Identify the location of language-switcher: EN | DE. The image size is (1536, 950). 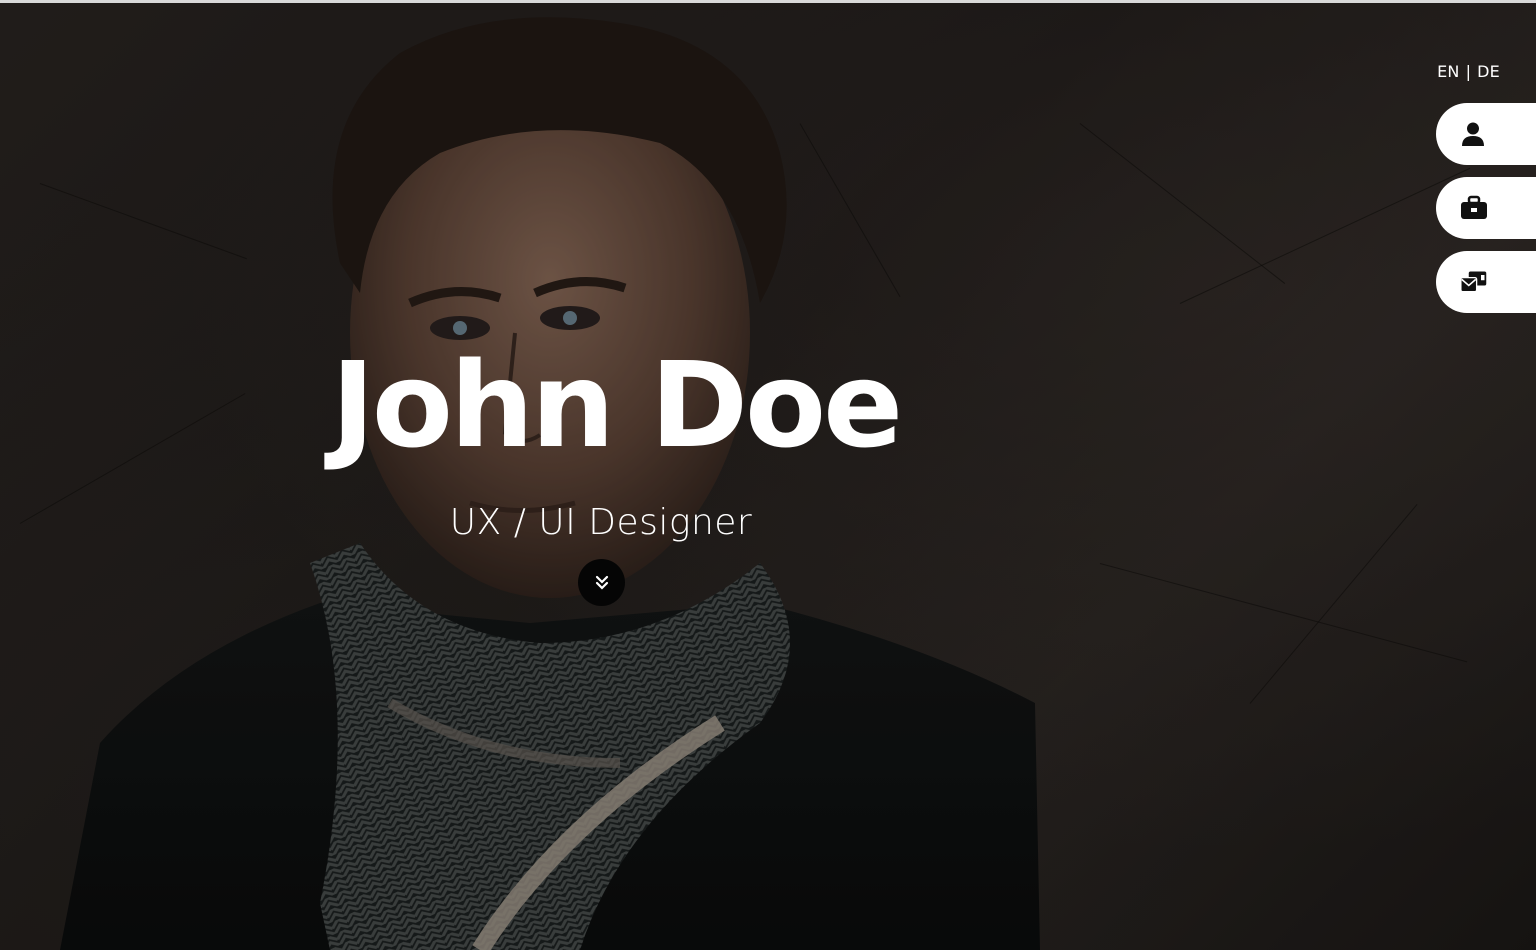
(1468, 71).